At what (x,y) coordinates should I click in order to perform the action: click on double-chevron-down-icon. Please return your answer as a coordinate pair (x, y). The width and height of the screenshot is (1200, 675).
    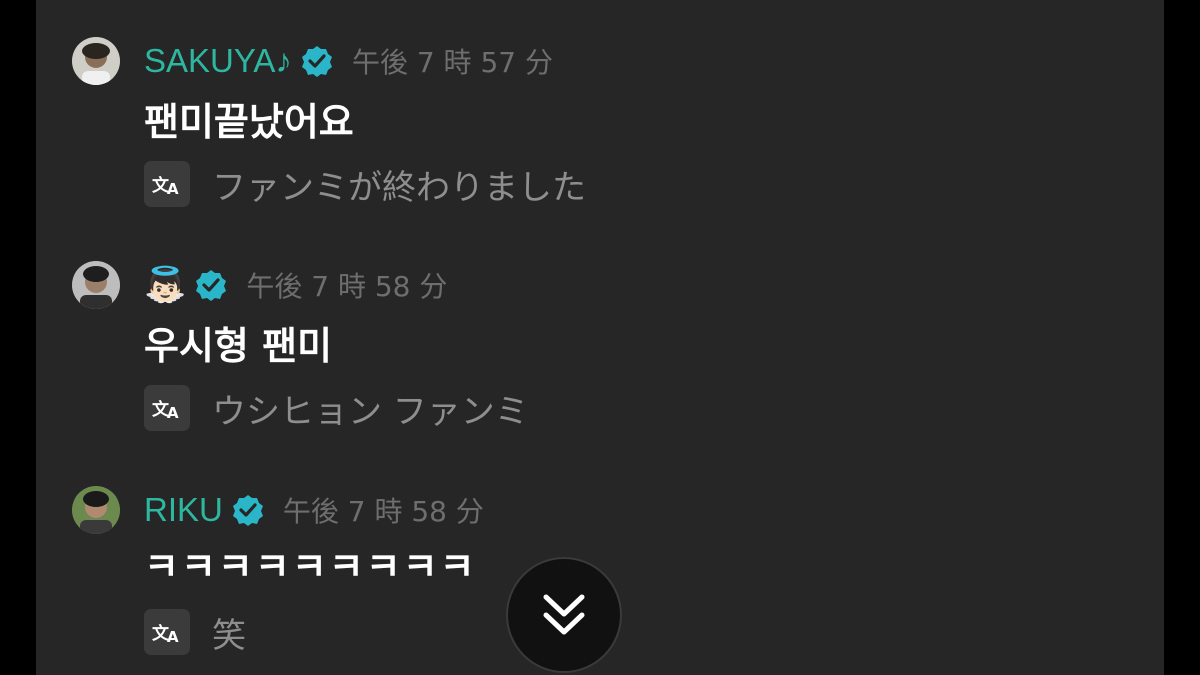
    Looking at the image, I should click on (564, 614).